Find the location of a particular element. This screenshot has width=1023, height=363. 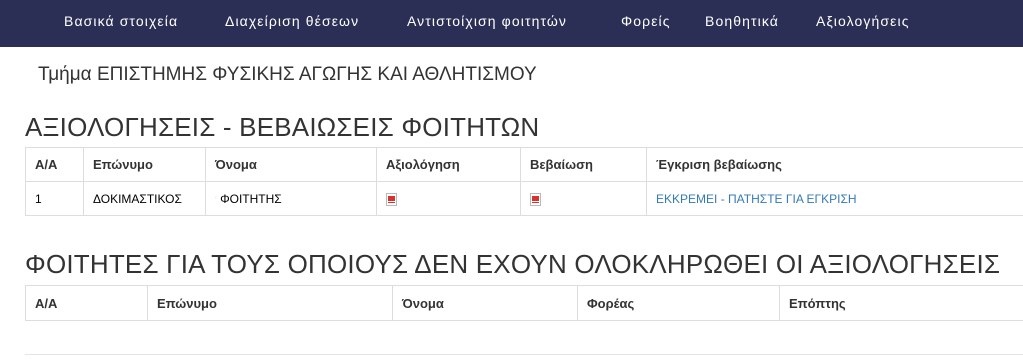

cell-approval: ΕΚΚΡΕΜΕΙ - ΠΑΤΗΣΤΕ ΓΙΑ ΕΓΚΡΙΣΗ is located at coordinates (834, 198).